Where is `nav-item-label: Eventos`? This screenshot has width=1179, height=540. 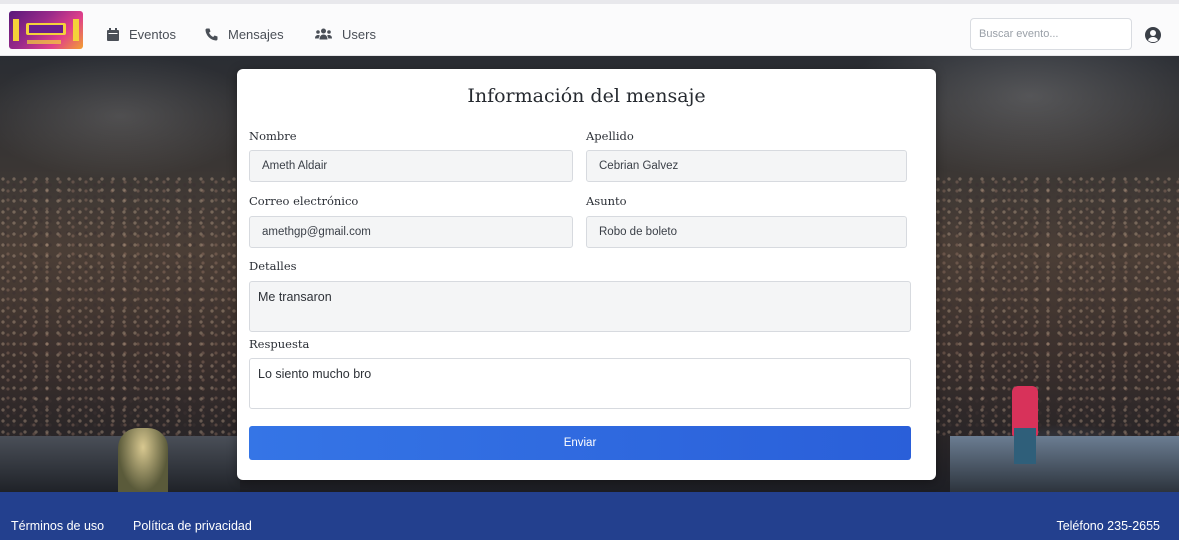 nav-item-label: Eventos is located at coordinates (152, 34).